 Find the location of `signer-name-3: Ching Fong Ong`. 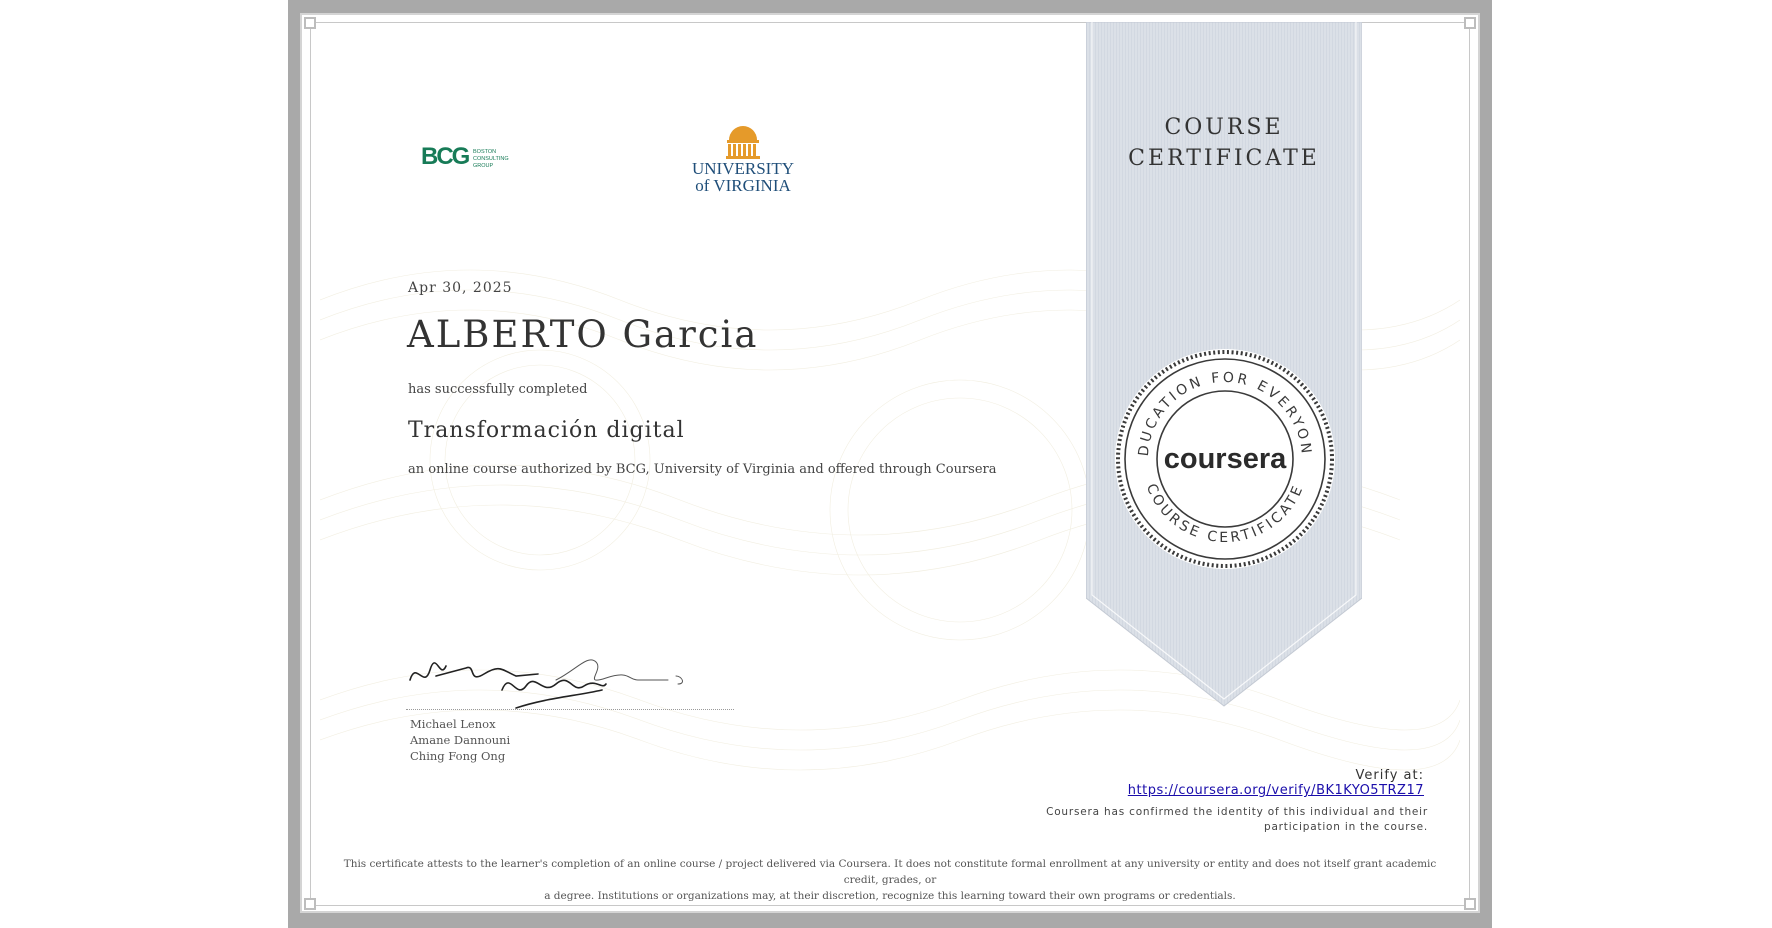

signer-name-3: Ching Fong Ong is located at coordinates (458, 756).